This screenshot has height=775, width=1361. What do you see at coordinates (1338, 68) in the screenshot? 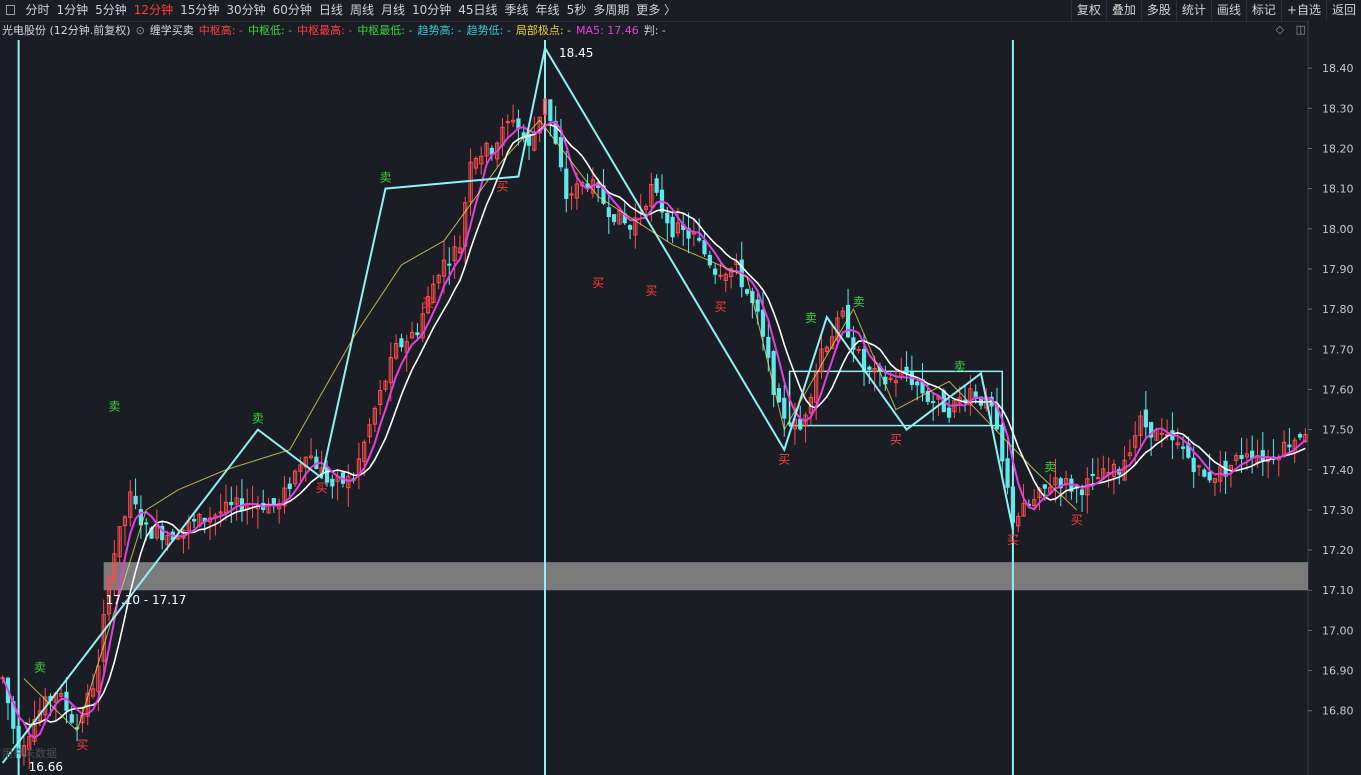
I see `axis-tick-label: 18.40` at bounding box center [1338, 68].